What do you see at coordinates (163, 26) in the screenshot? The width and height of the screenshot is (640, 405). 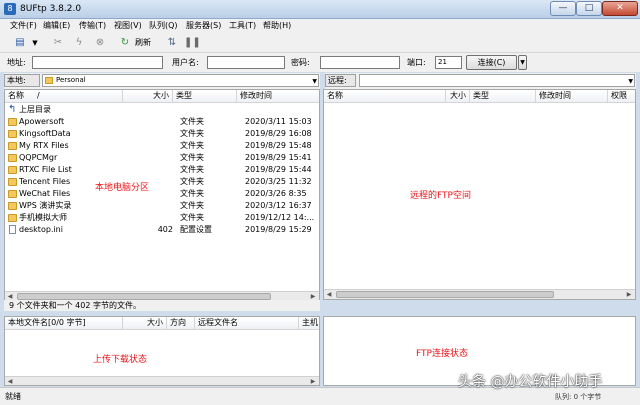 I see `menu-queue: 队列(Q)` at bounding box center [163, 26].